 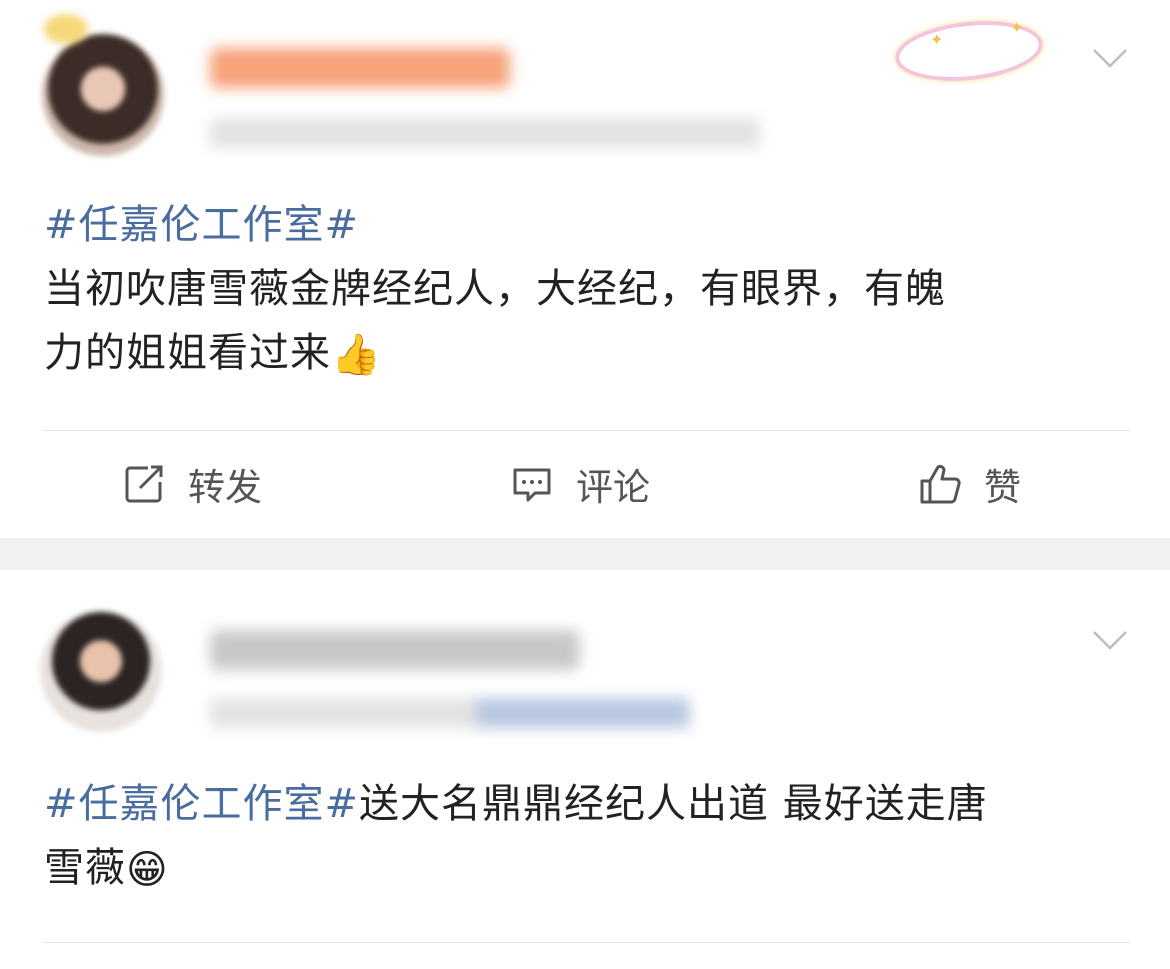 I want to click on grinning-emoji: 😁, so click(x=147, y=870).